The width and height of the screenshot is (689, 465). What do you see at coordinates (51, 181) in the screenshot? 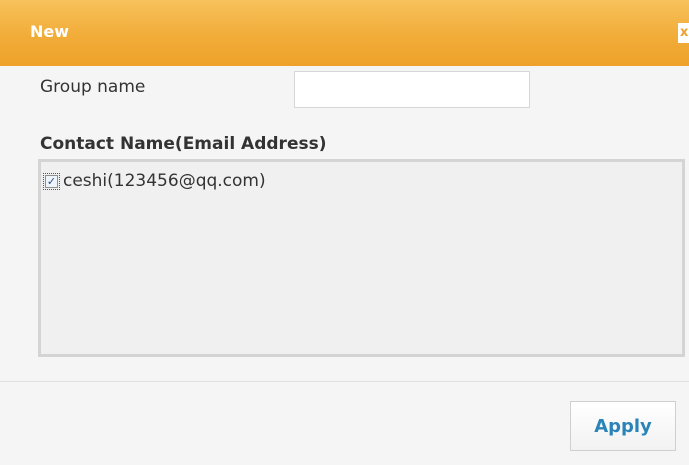
I see `contact-checkbox: ✓` at bounding box center [51, 181].